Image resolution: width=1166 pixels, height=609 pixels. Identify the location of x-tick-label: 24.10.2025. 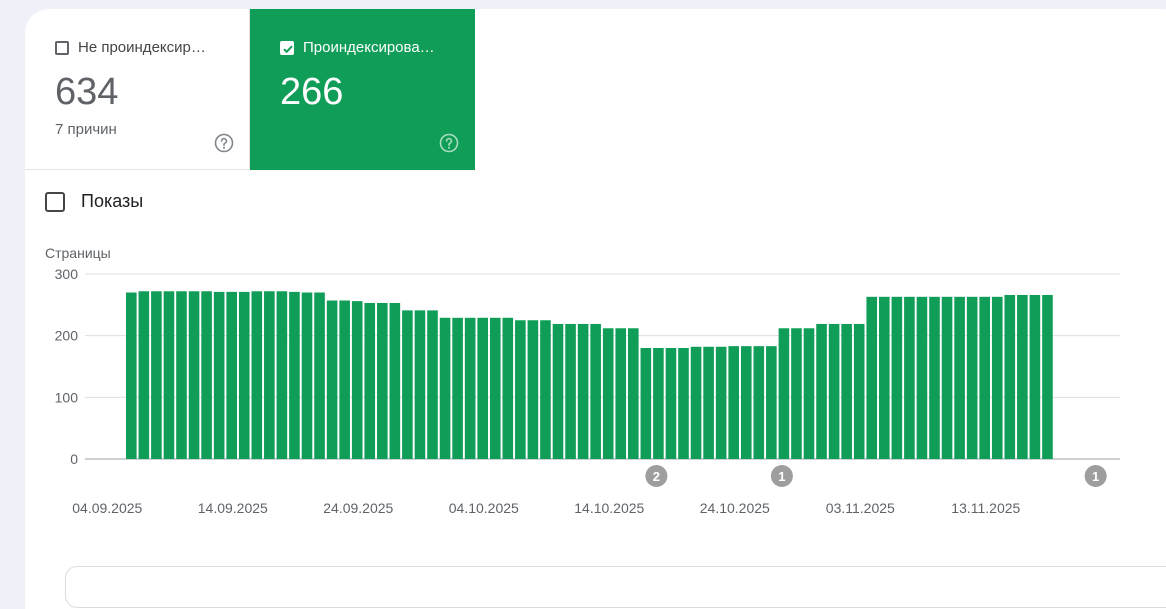
(735, 508).